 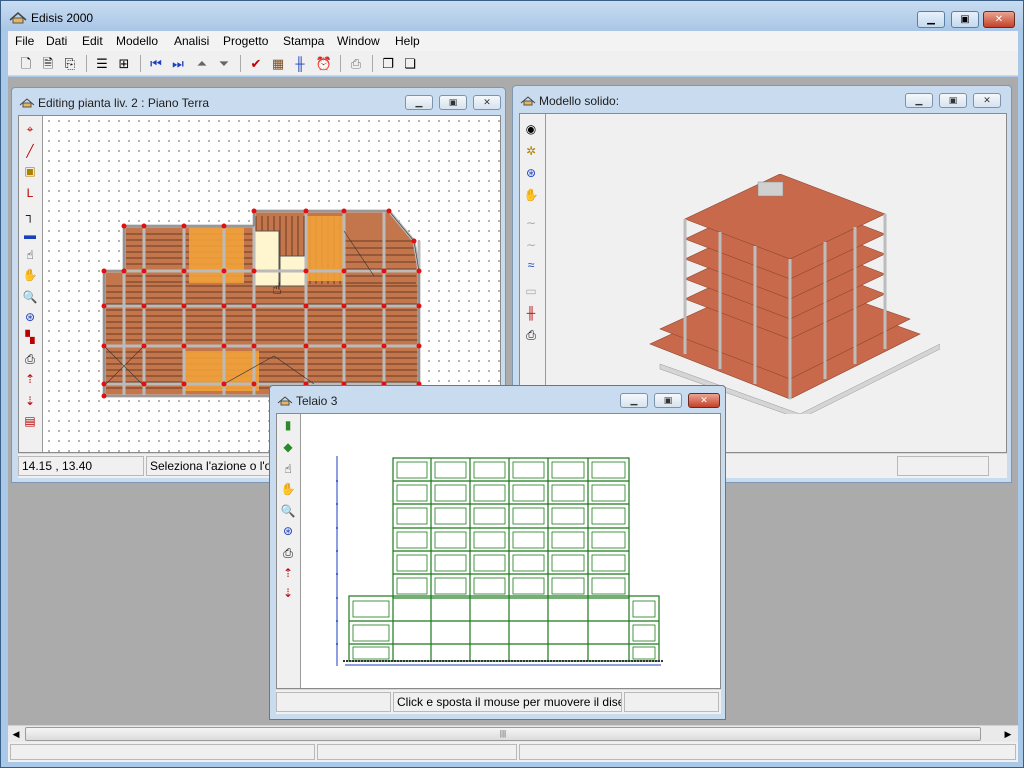 What do you see at coordinates (531, 129) in the screenshot?
I see `rotate-icon: ◉` at bounding box center [531, 129].